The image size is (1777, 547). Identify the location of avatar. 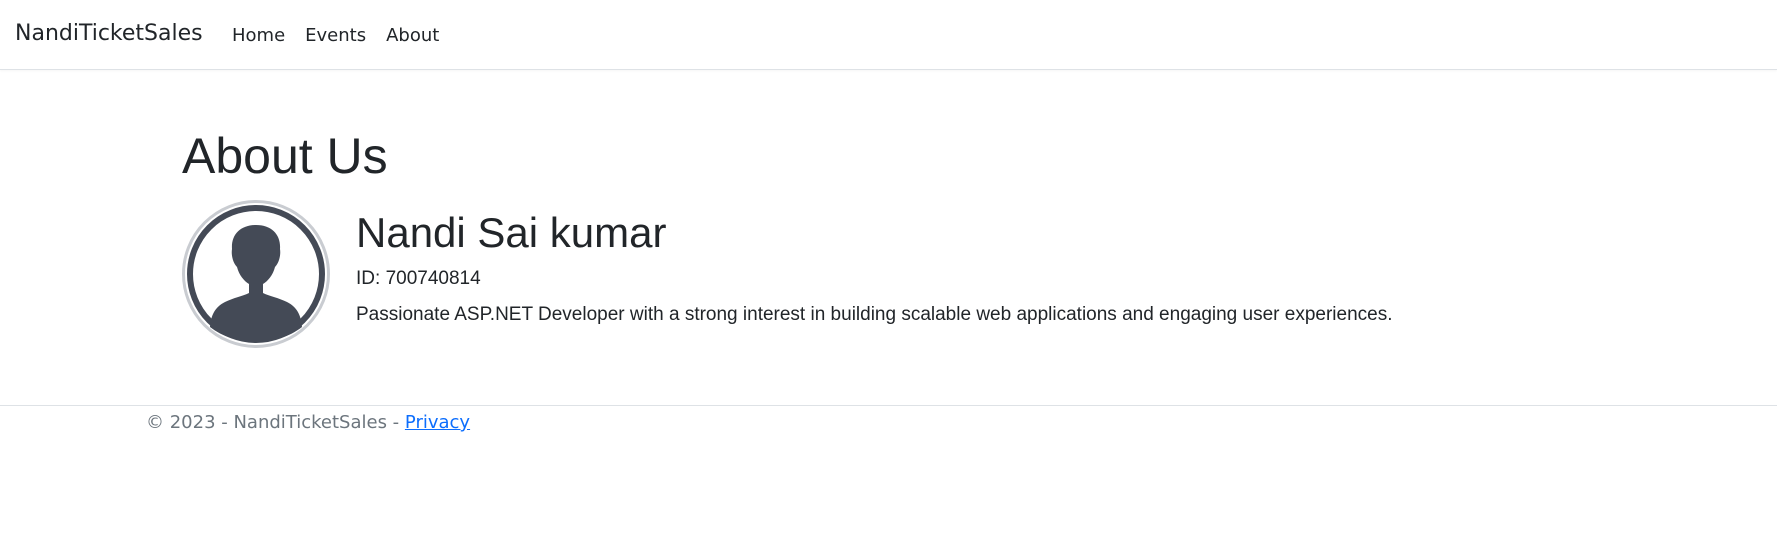
(256, 274).